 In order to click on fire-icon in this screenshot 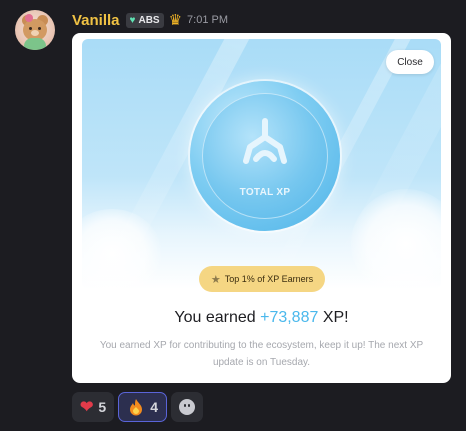, I will do `click(136, 407)`.